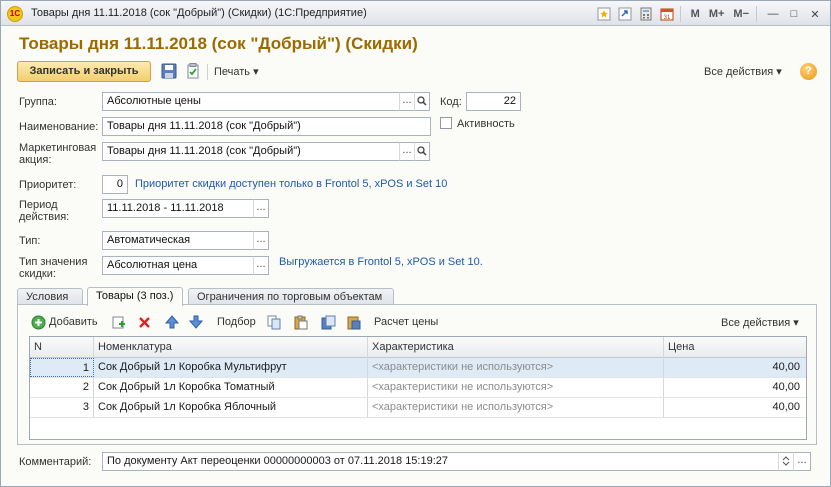 The width and height of the screenshot is (831, 487). What do you see at coordinates (300, 322) in the screenshot?
I see `paste-icon` at bounding box center [300, 322].